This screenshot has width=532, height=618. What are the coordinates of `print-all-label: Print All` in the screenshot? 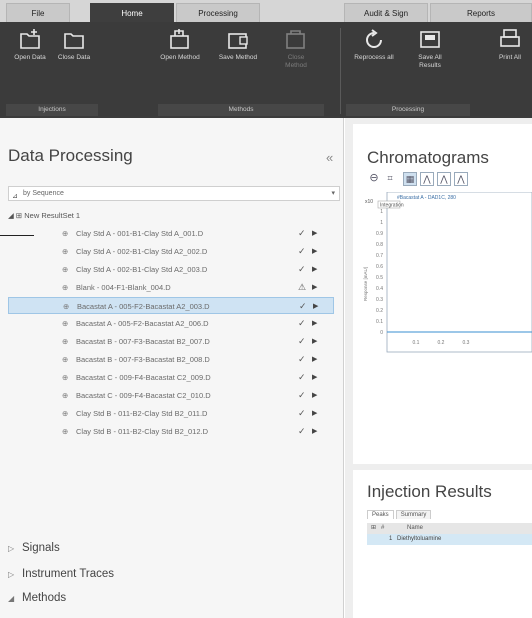 It's located at (510, 57).